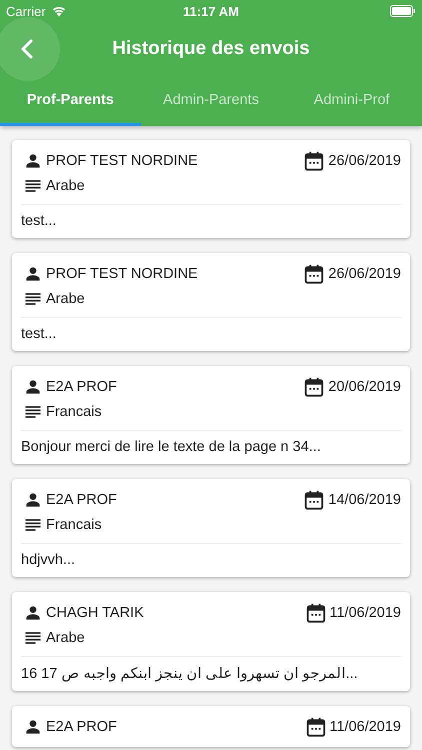  Describe the element at coordinates (364, 500) in the screenshot. I see `message-date: 14/06/2019` at that location.